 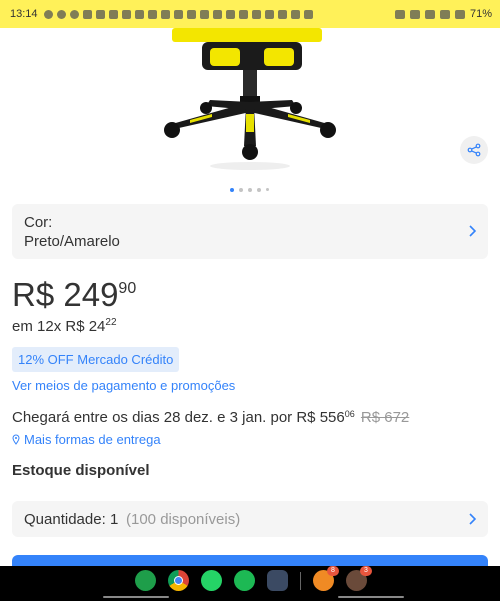 What do you see at coordinates (250, 99) in the screenshot?
I see `gaming-chair-photo` at bounding box center [250, 99].